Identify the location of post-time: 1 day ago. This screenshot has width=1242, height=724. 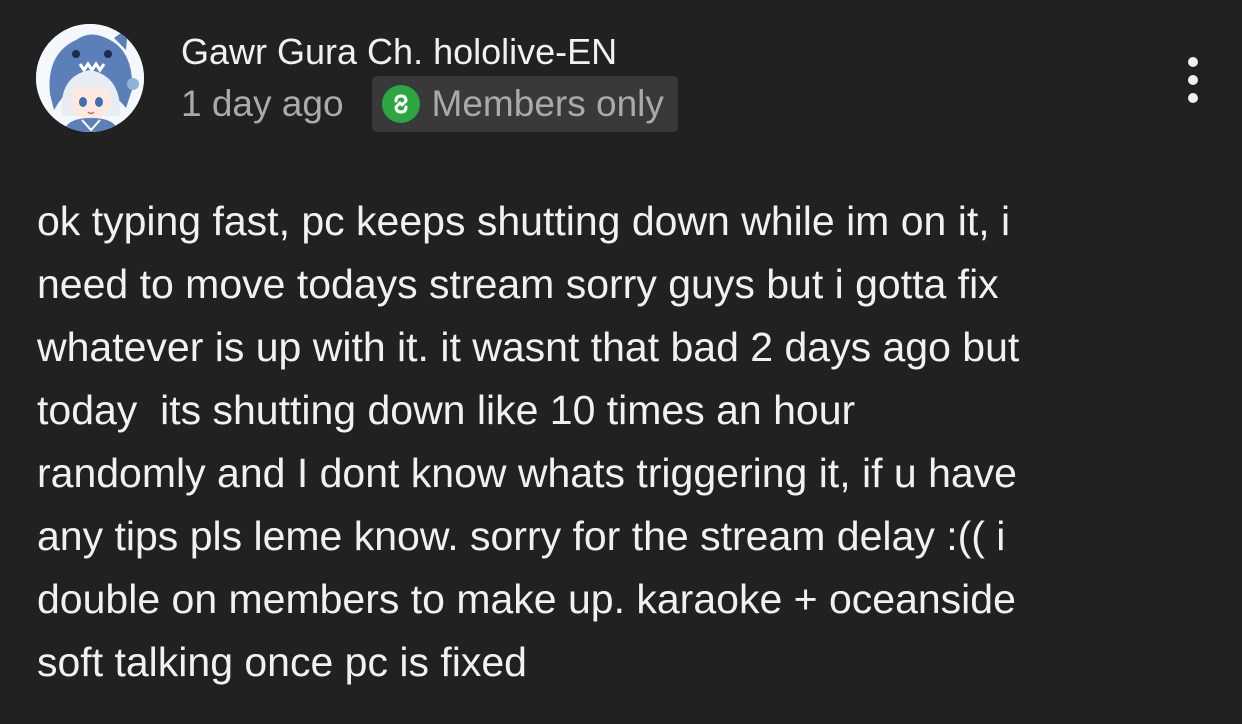
(262, 104).